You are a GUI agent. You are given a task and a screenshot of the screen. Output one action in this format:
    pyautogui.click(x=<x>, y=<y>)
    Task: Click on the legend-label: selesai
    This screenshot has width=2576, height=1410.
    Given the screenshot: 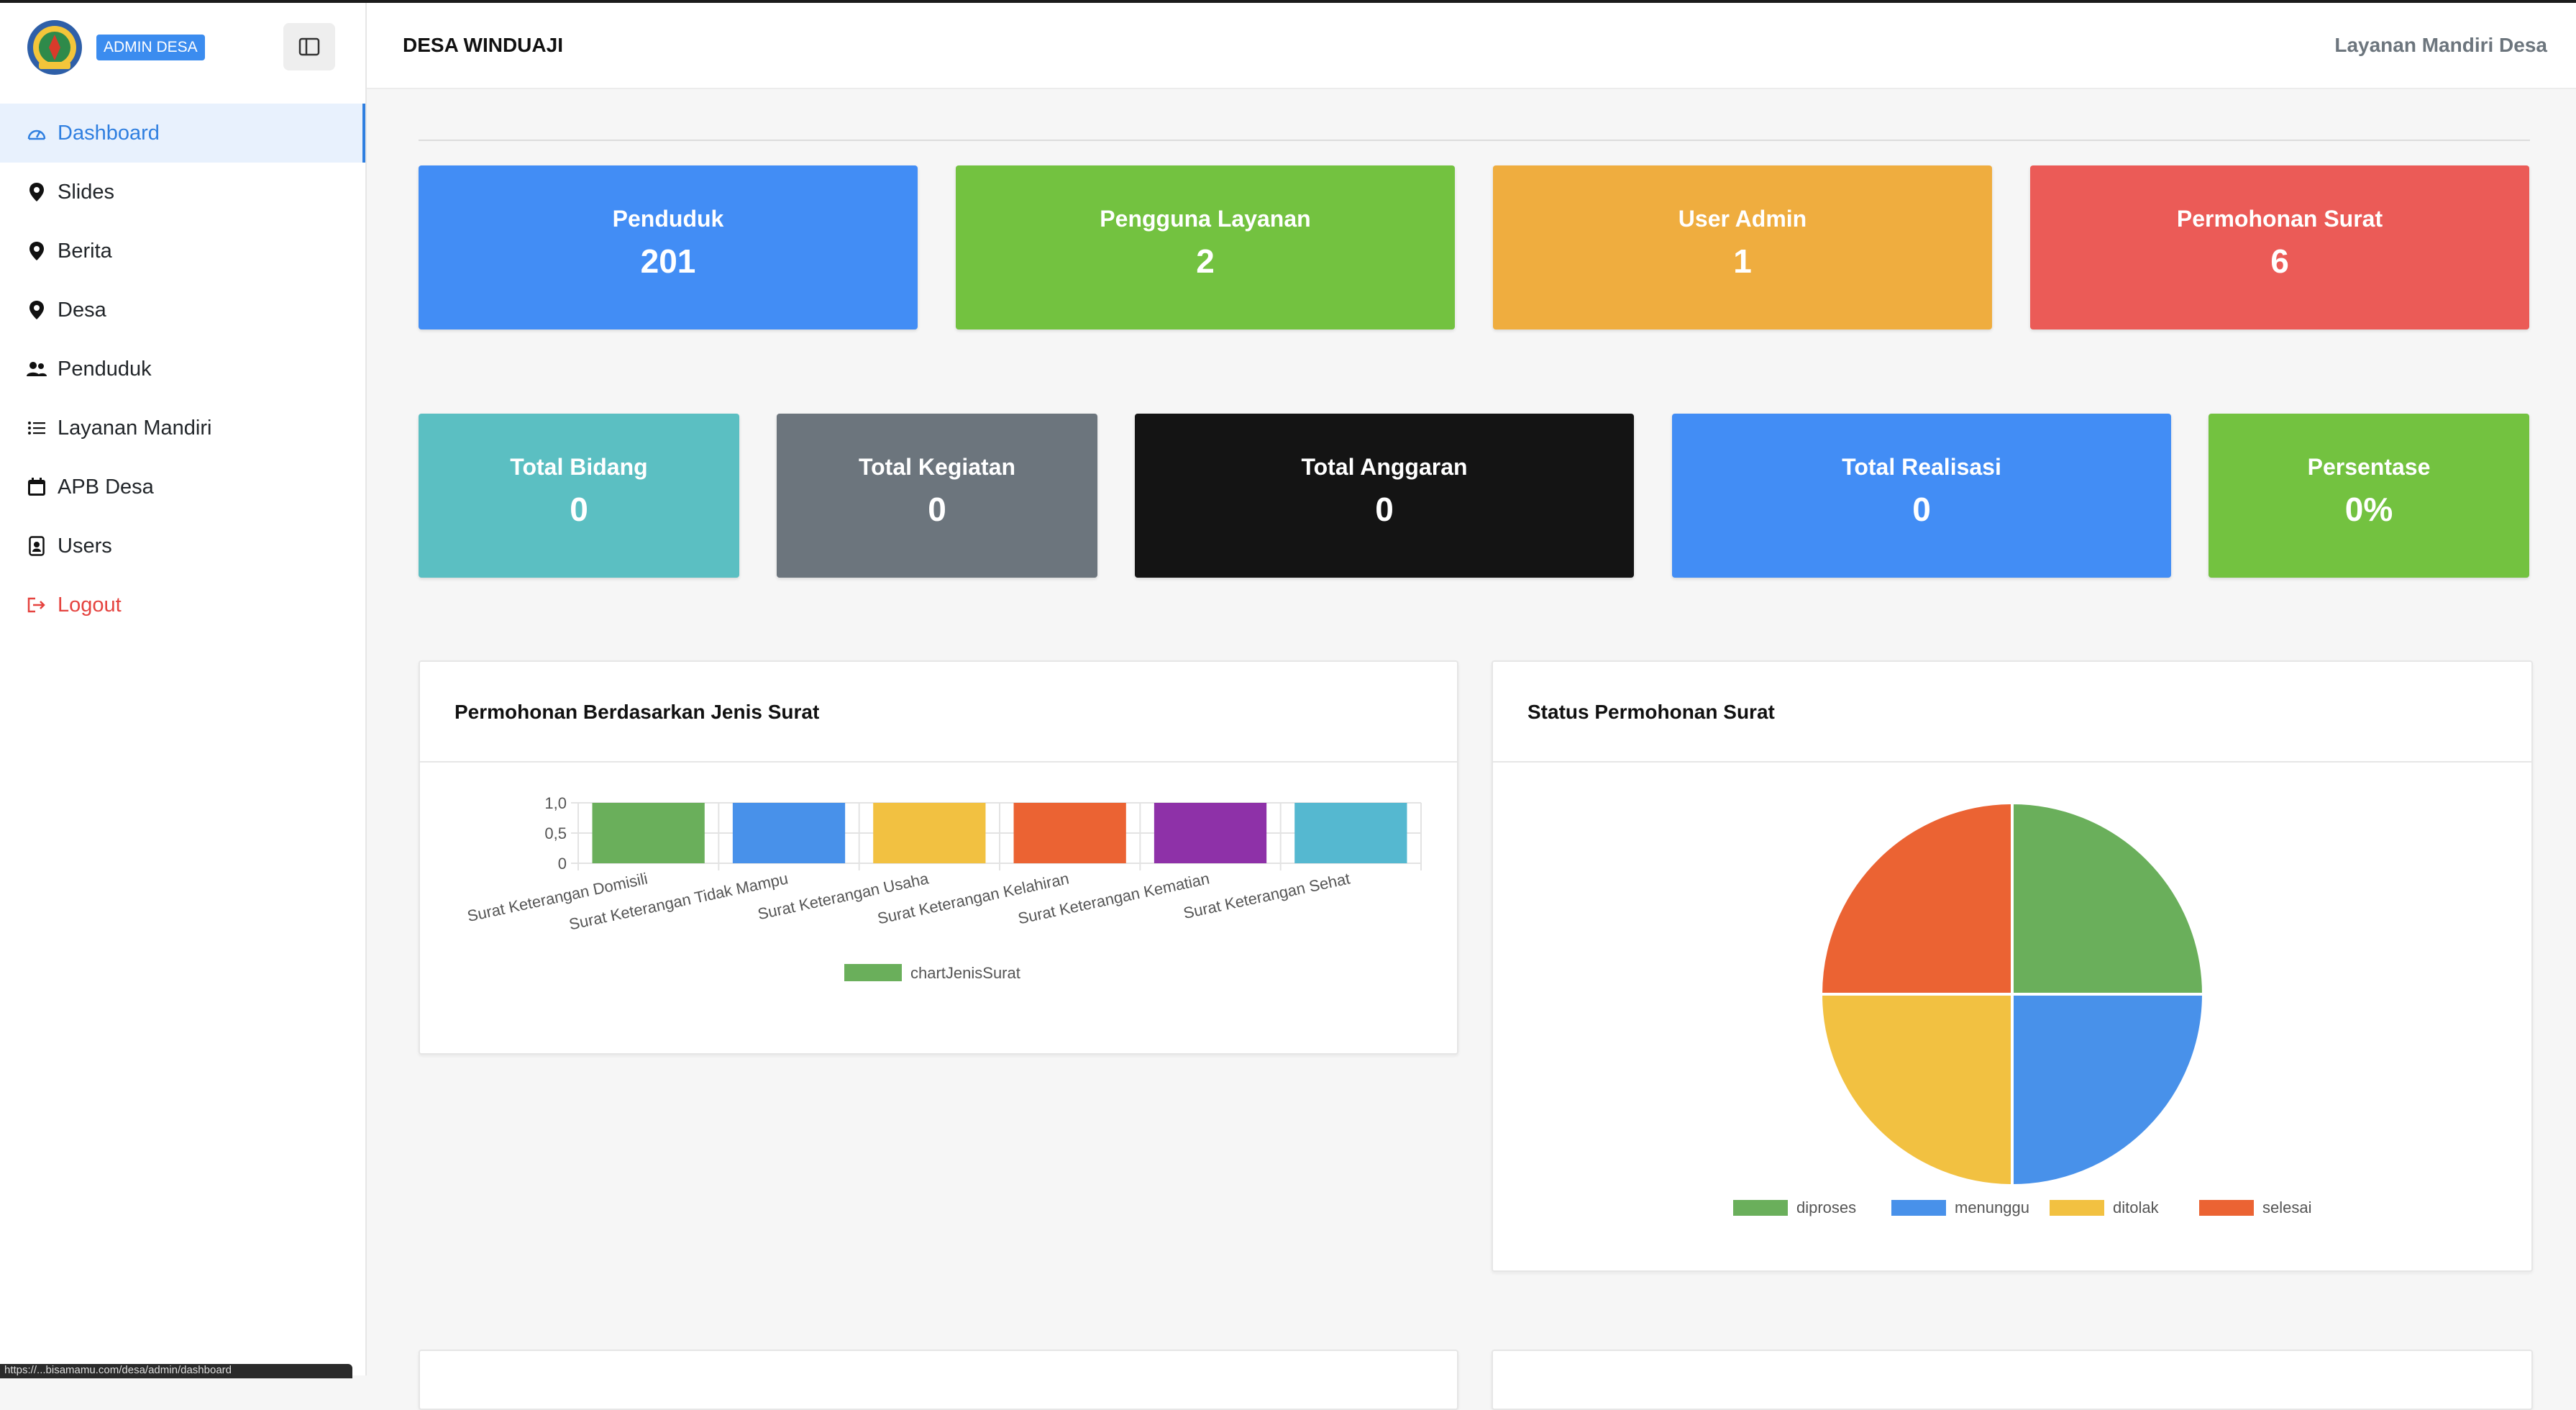 What is the action you would take?
    pyautogui.click(x=2286, y=1207)
    